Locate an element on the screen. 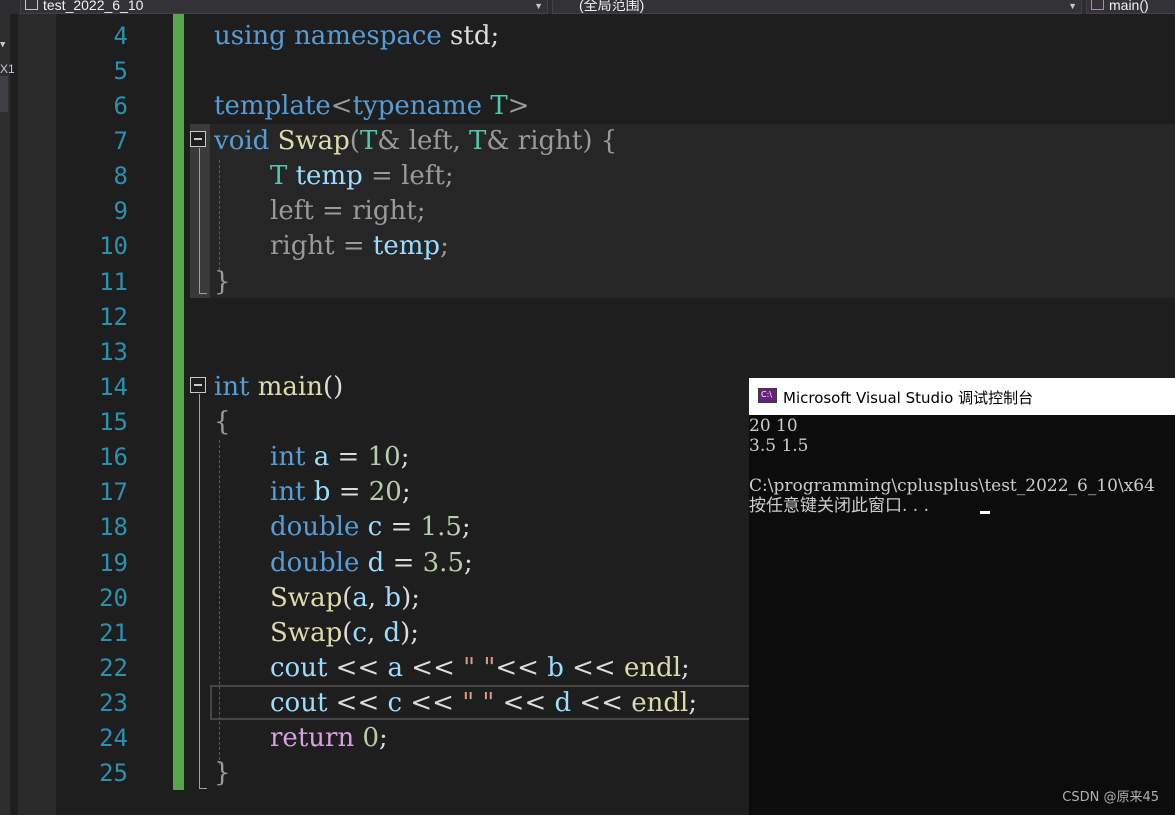 This screenshot has width=1175, height=815. code-line-16: int a = 10; is located at coordinates (339, 457).